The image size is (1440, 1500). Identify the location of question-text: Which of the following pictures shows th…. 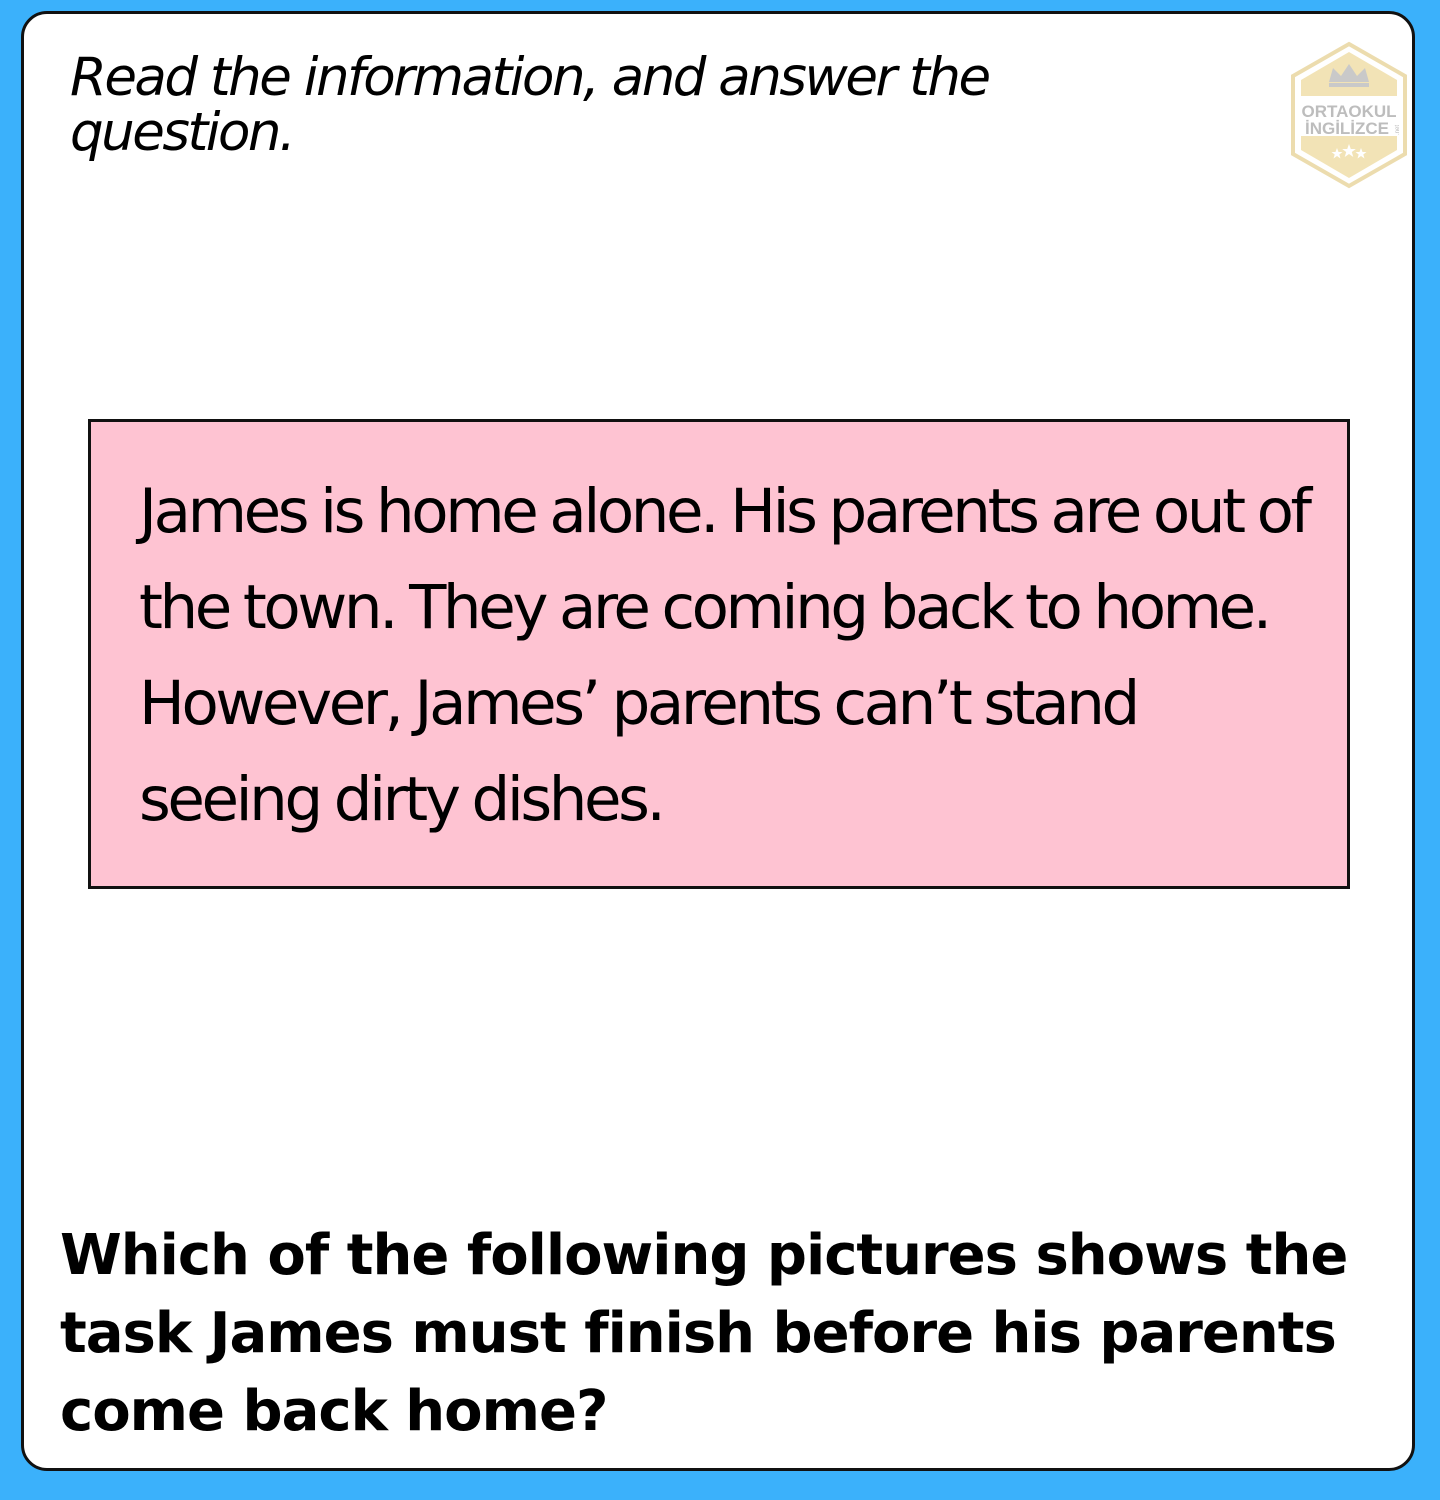
(704, 1333).